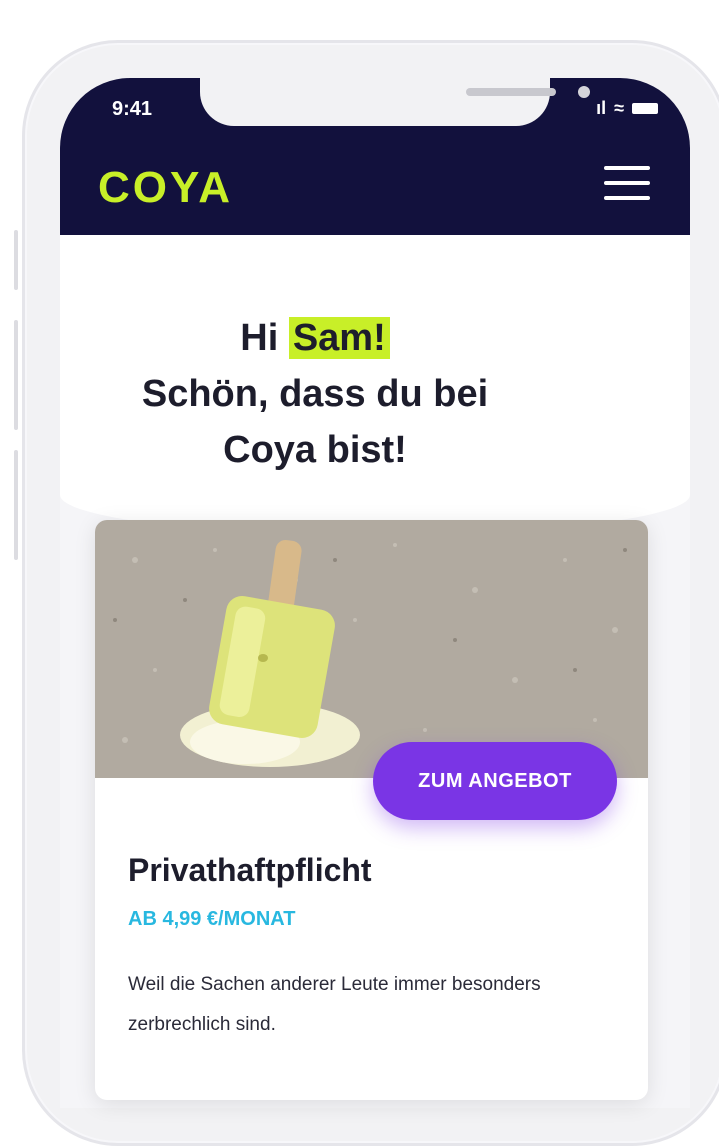  Describe the element at coordinates (627, 108) in the screenshot. I see `status-icons: ıl ≈` at that location.